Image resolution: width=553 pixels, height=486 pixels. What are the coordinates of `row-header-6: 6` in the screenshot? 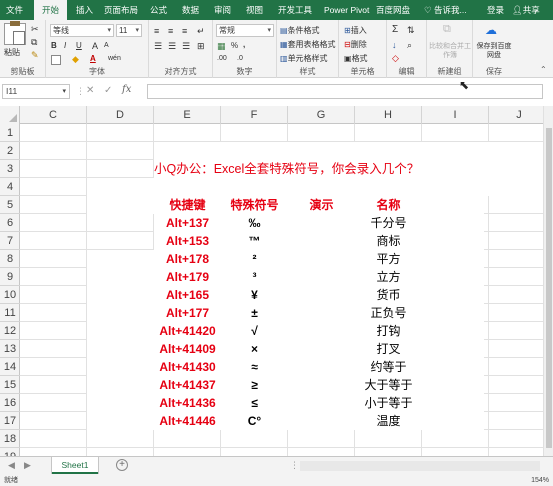 It's located at (10, 223).